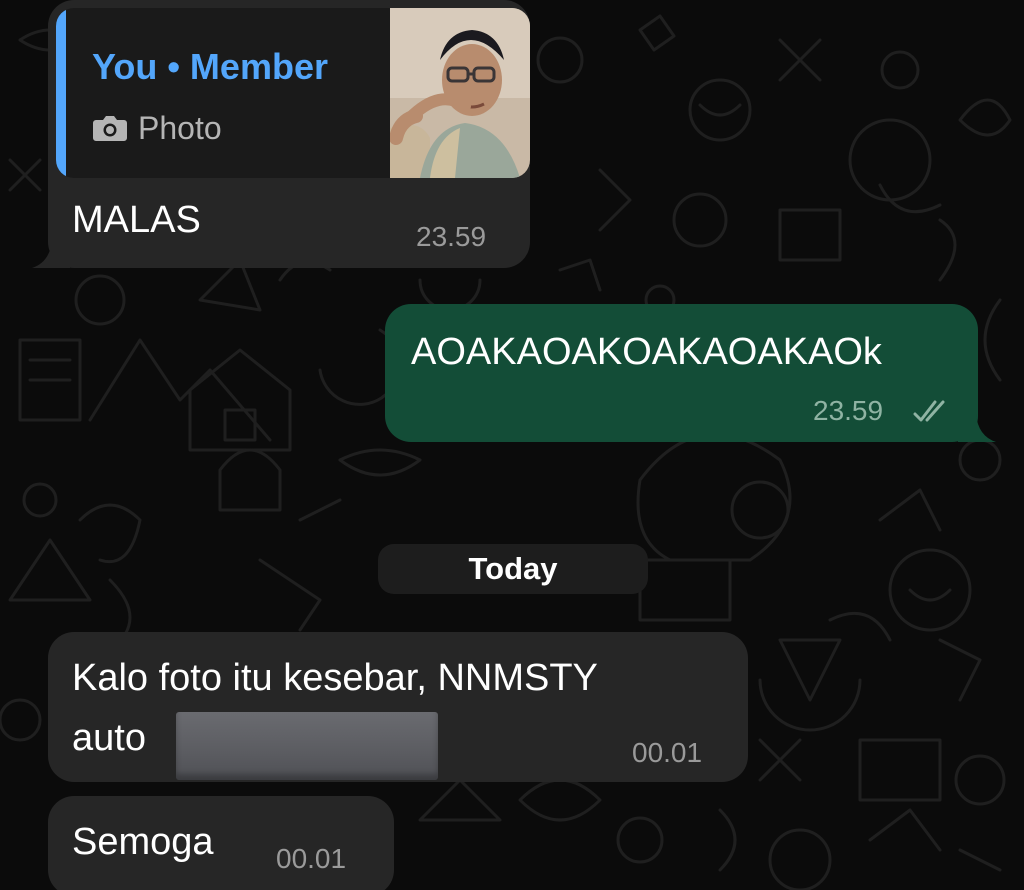  Describe the element at coordinates (136, 220) in the screenshot. I see `message-text: MALAS` at that location.